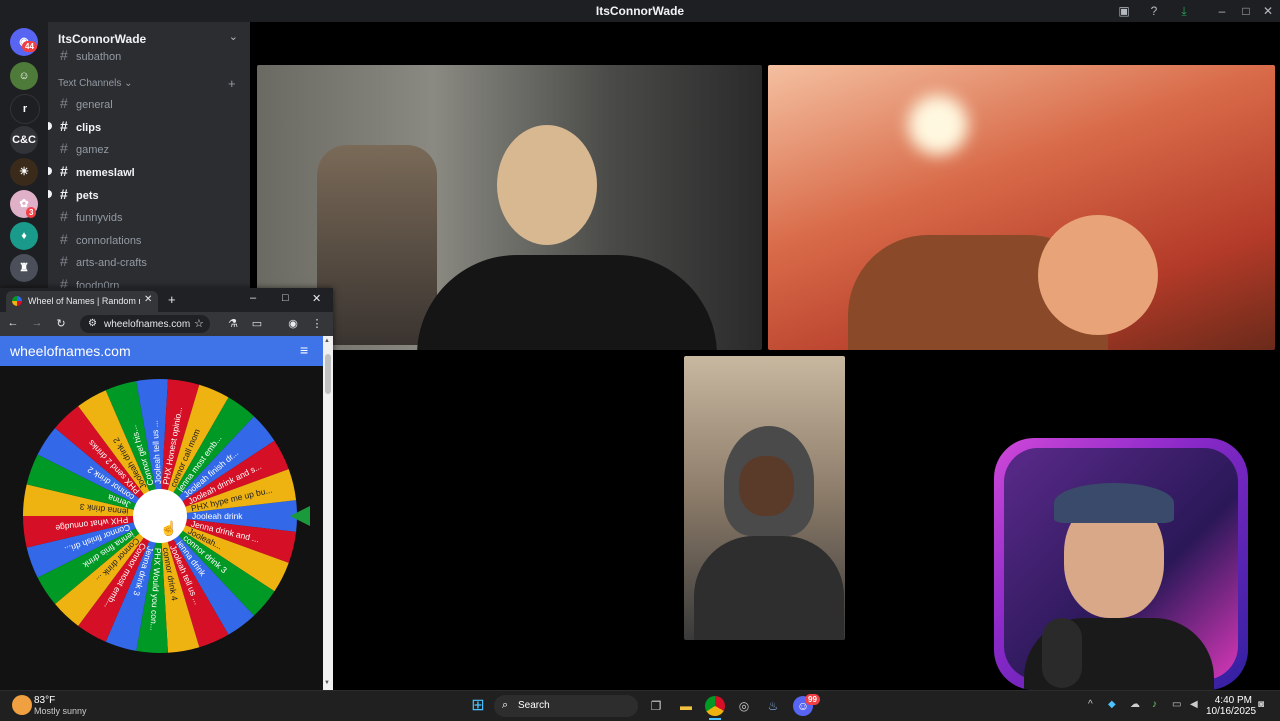 Image resolution: width=1280 pixels, height=721 pixels. What do you see at coordinates (377, 245) in the screenshot?
I see `coats-shape` at bounding box center [377, 245].